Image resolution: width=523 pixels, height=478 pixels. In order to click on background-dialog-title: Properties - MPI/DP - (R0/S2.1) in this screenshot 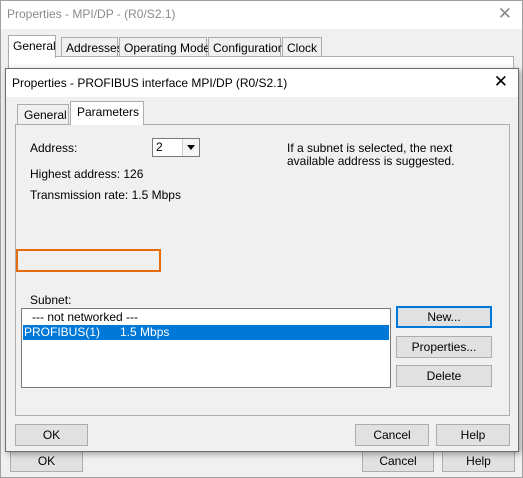, I will do `click(91, 14)`.